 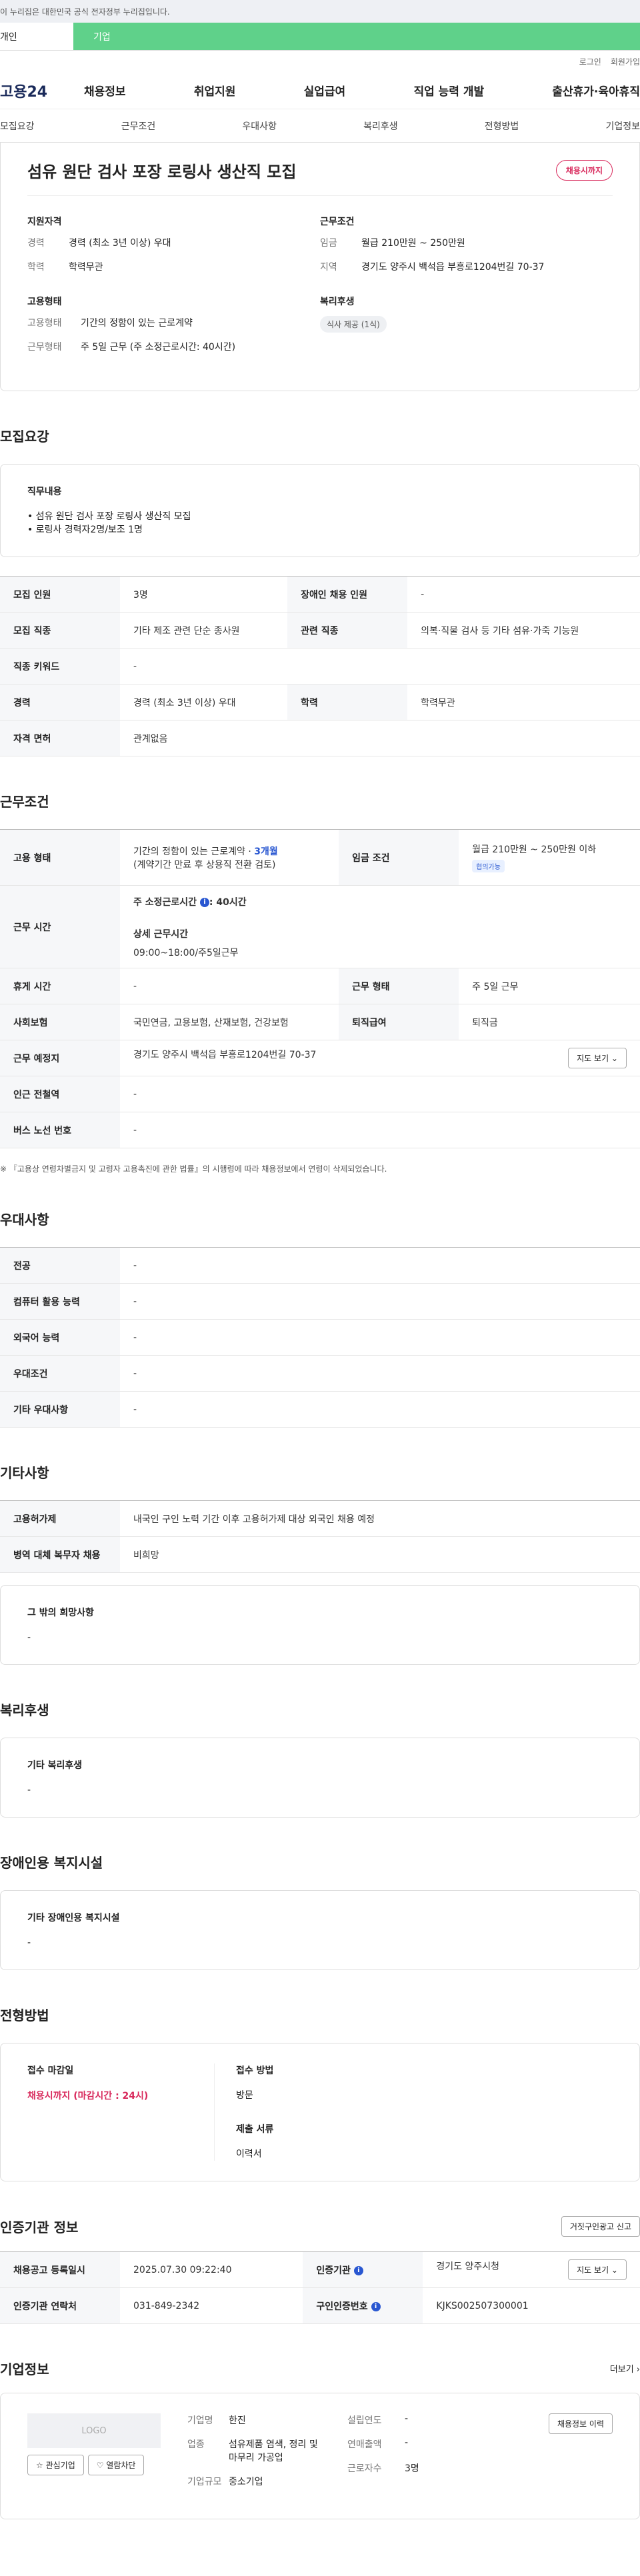 I want to click on tab-screening: 전형방법, so click(x=502, y=126).